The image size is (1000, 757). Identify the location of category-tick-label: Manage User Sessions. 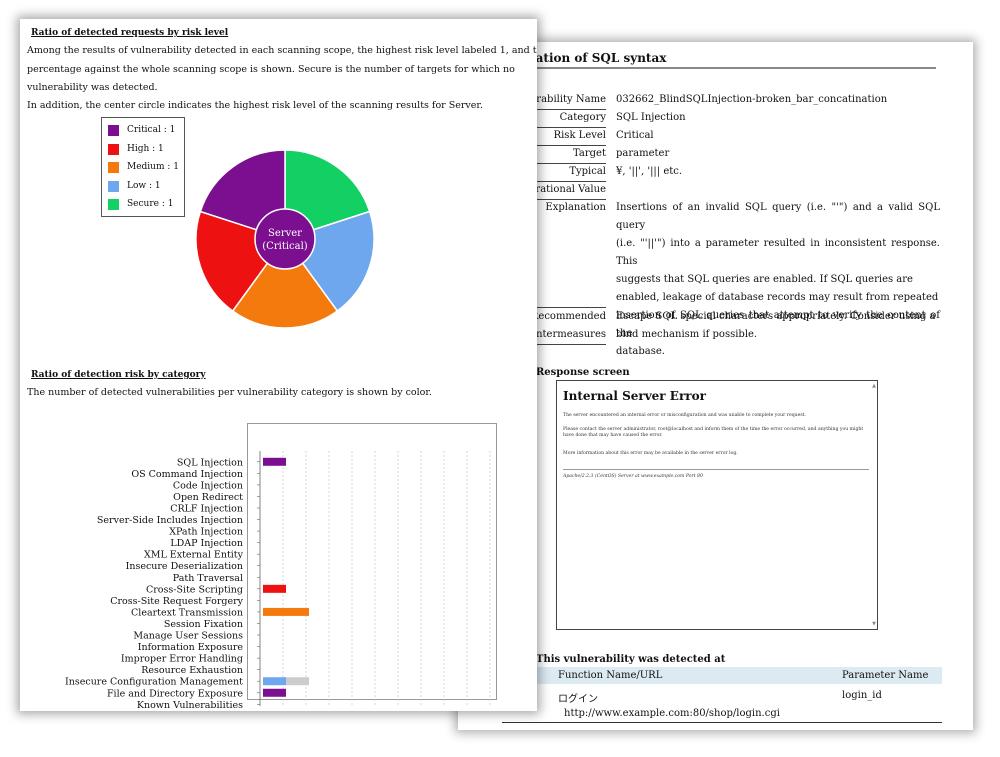
(188, 636).